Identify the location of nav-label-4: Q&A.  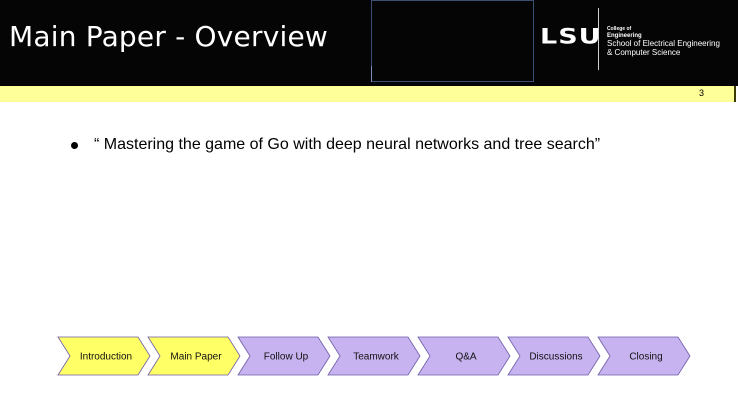
(465, 357).